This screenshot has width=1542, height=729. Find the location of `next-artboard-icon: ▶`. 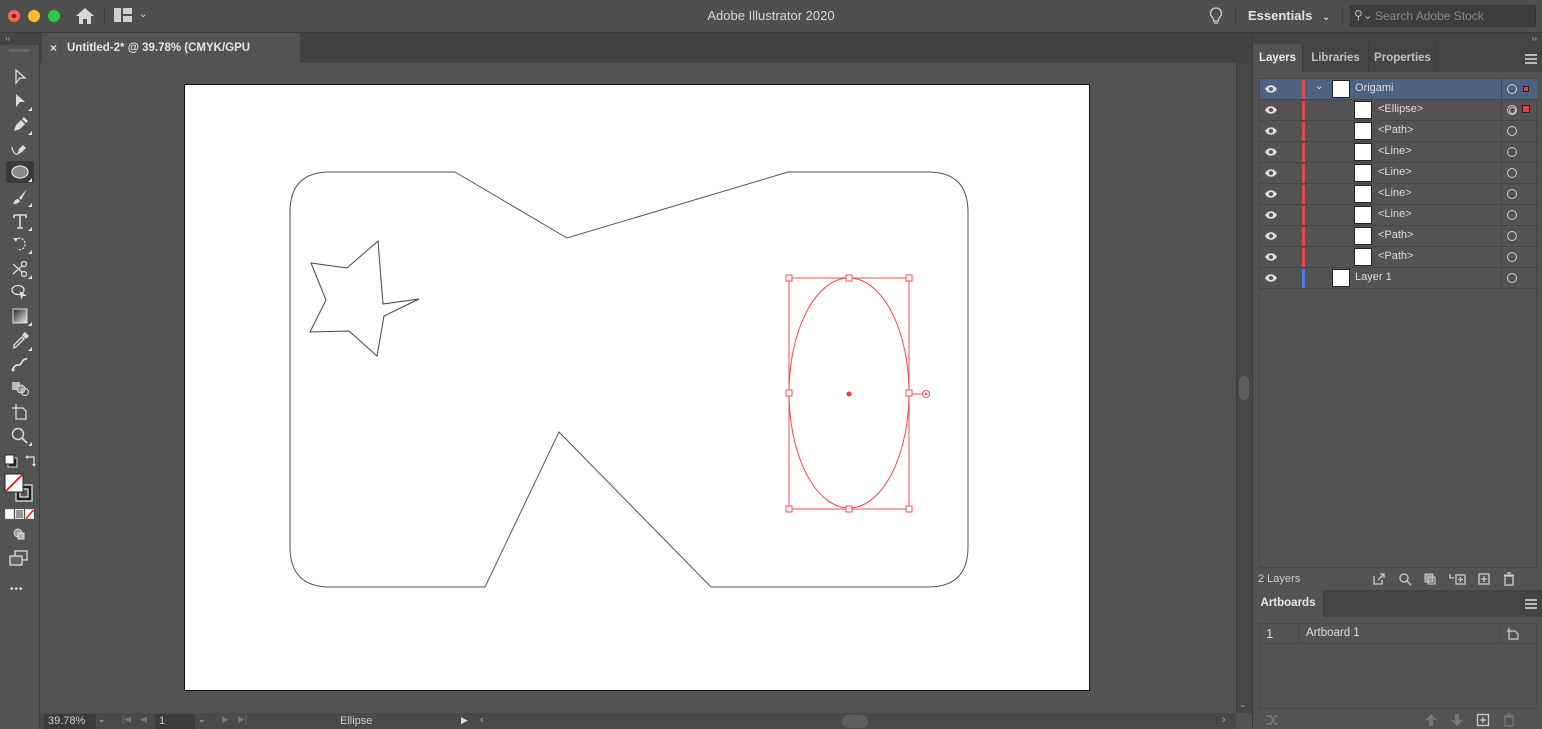

next-artboard-icon: ▶ is located at coordinates (225, 719).